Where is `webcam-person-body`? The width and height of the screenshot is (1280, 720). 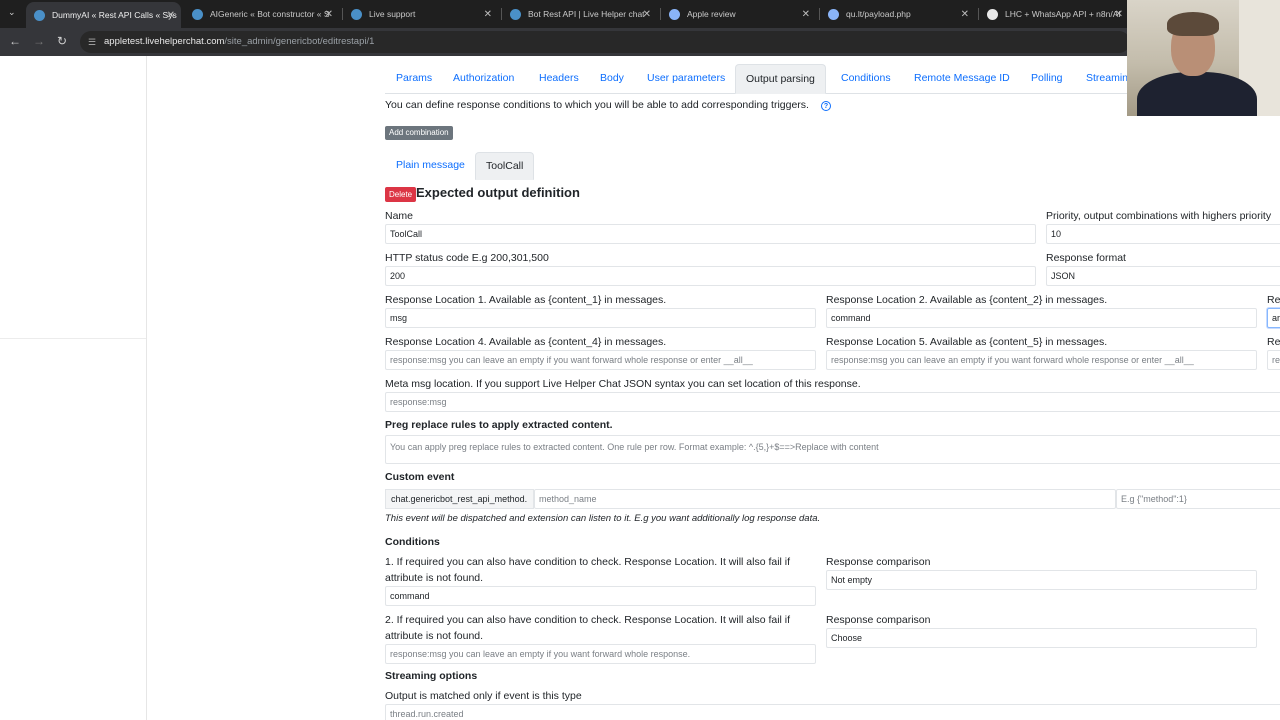
webcam-person-body is located at coordinates (1197, 94).